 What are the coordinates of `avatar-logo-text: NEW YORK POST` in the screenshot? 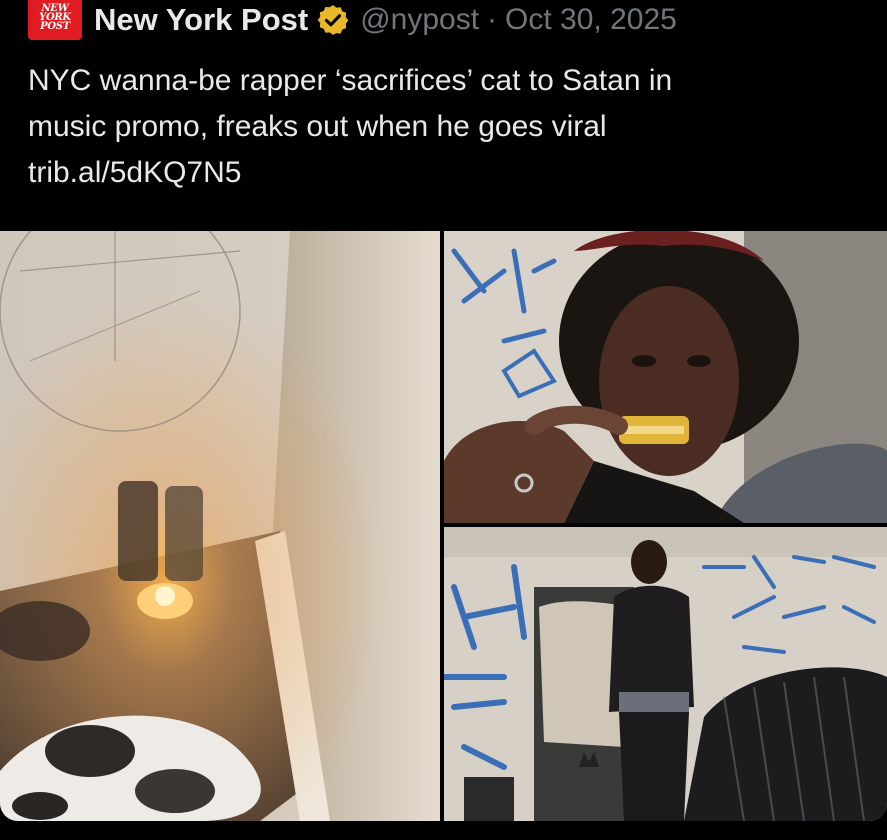 It's located at (55, 17).